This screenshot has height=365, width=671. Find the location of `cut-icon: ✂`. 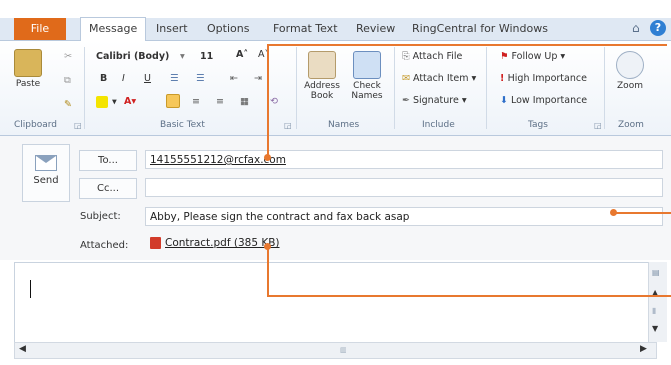

cut-icon: ✂ is located at coordinates (68, 56).